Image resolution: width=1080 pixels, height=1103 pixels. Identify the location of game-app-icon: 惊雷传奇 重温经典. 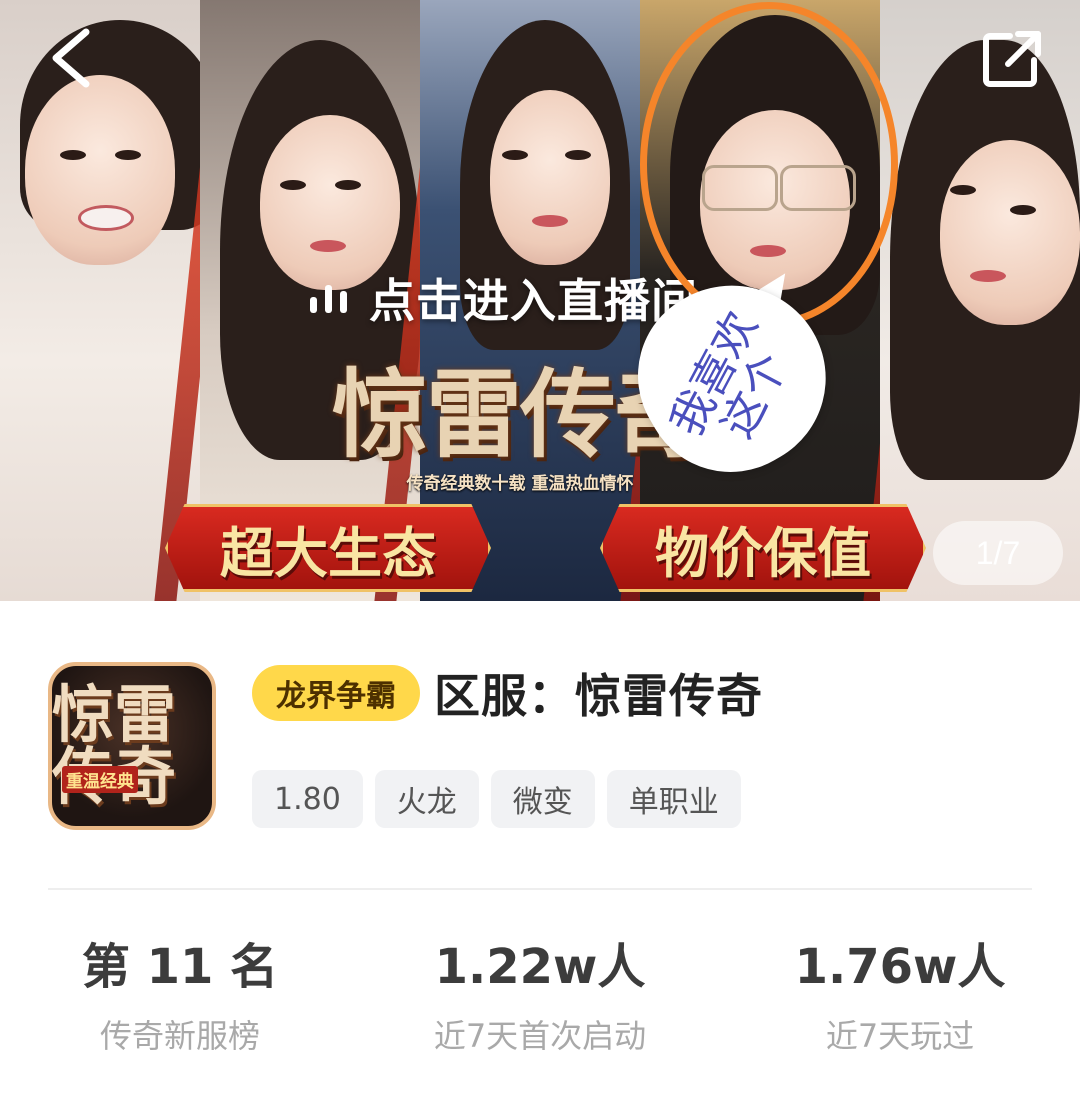
(132, 746).